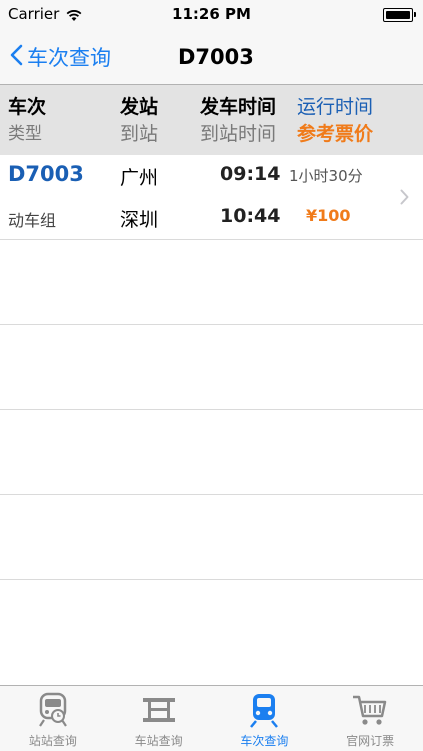 This screenshot has height=751, width=423. Describe the element at coordinates (69, 58) in the screenshot. I see `back-button-label: 车次查询` at that location.